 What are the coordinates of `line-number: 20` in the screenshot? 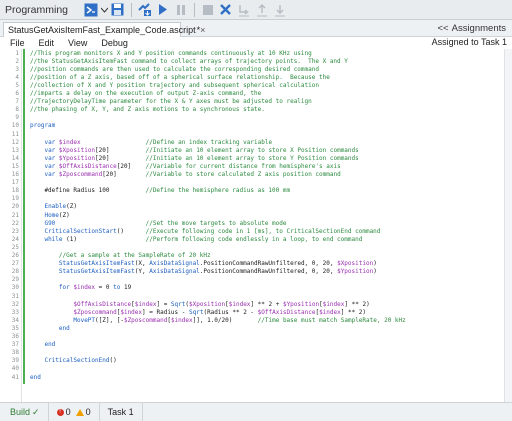 It's located at (15, 207).